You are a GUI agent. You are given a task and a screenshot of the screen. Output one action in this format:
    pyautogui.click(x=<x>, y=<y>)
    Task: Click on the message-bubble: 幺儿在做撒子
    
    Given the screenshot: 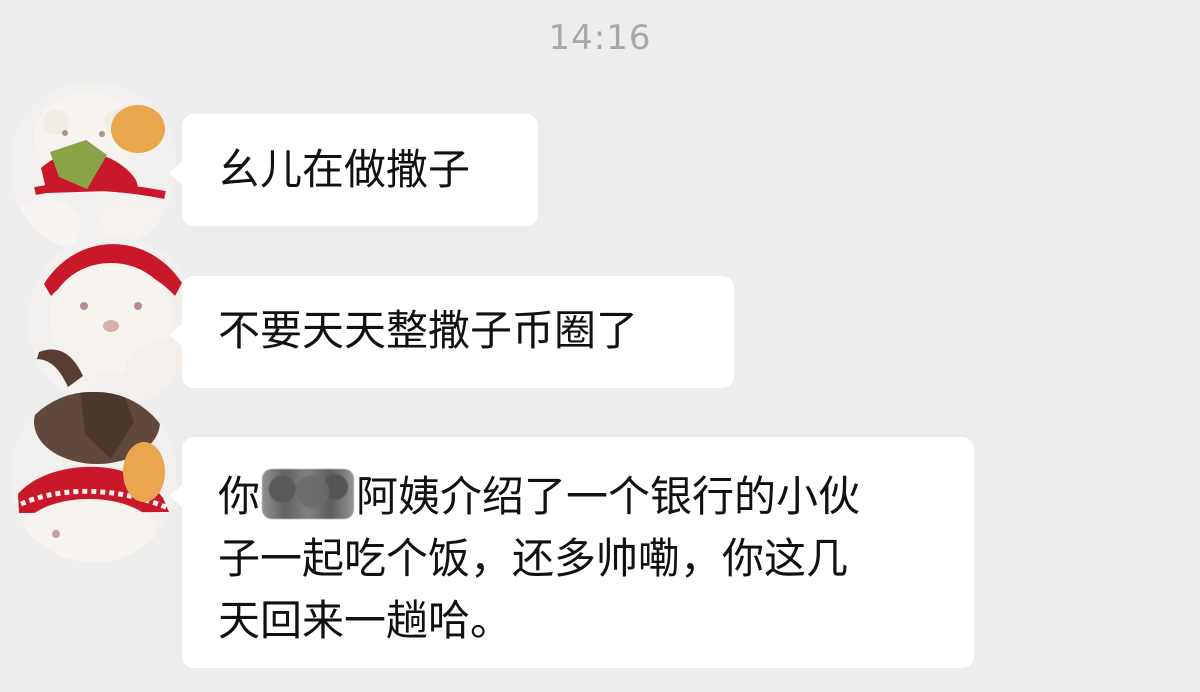 What is the action you would take?
    pyautogui.click(x=353, y=170)
    